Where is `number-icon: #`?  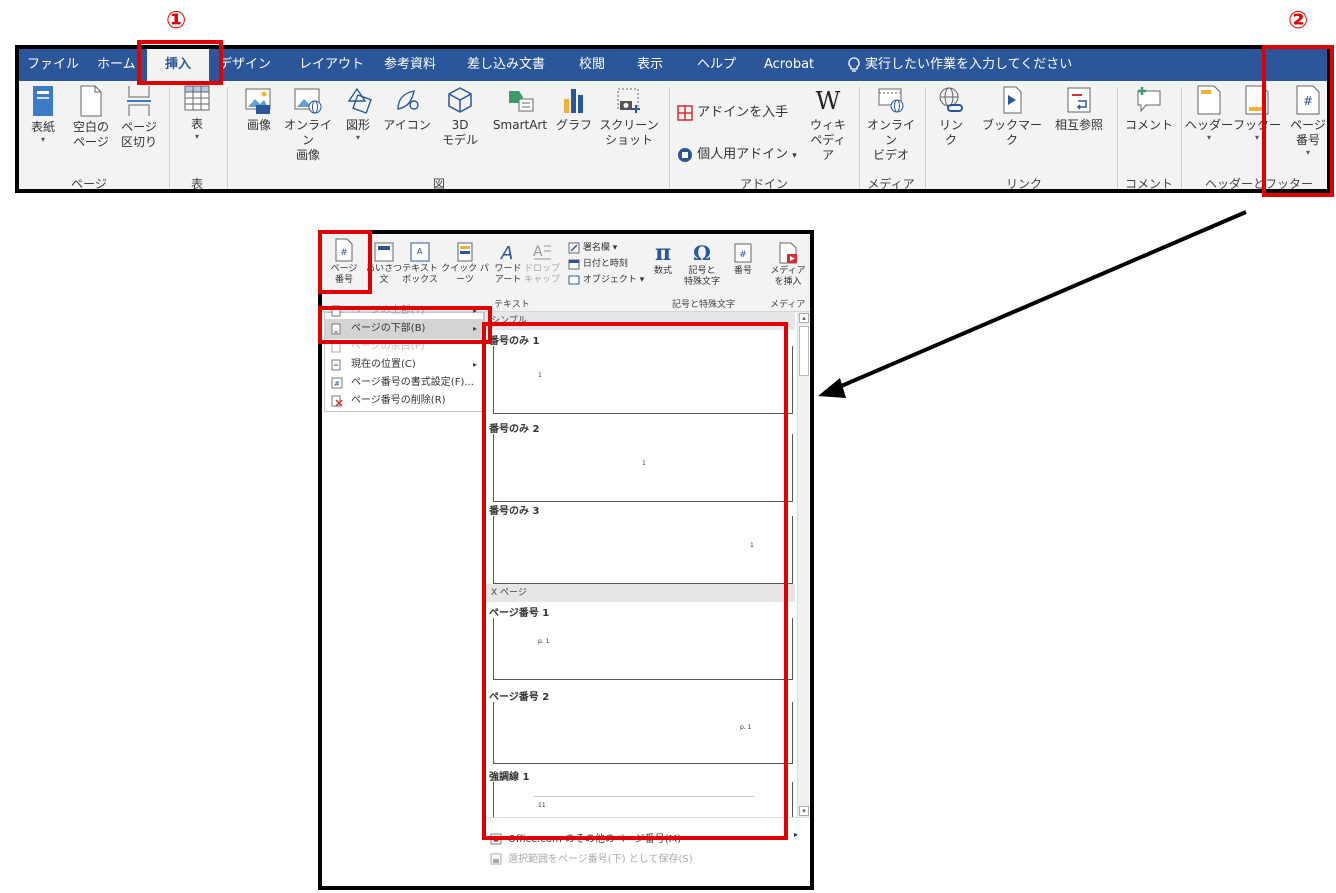
number-icon: # is located at coordinates (743, 253).